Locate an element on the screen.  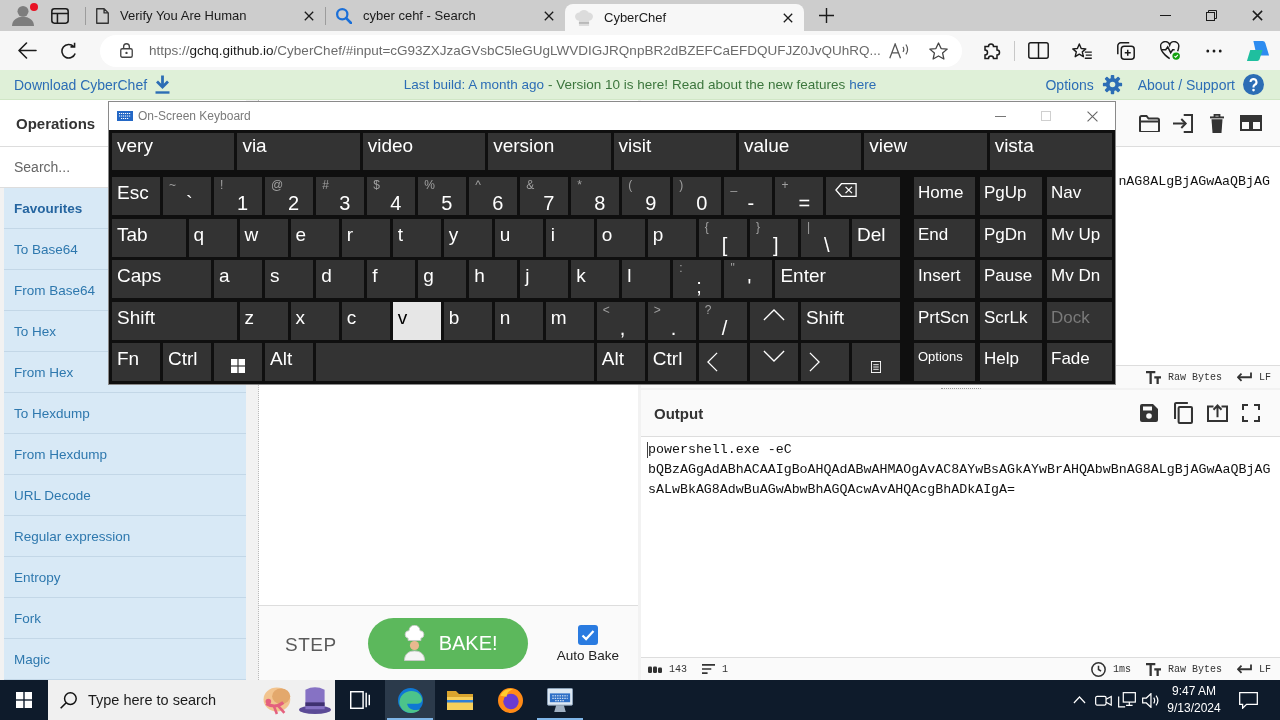
line-count: 1 is located at coordinates (725, 669).